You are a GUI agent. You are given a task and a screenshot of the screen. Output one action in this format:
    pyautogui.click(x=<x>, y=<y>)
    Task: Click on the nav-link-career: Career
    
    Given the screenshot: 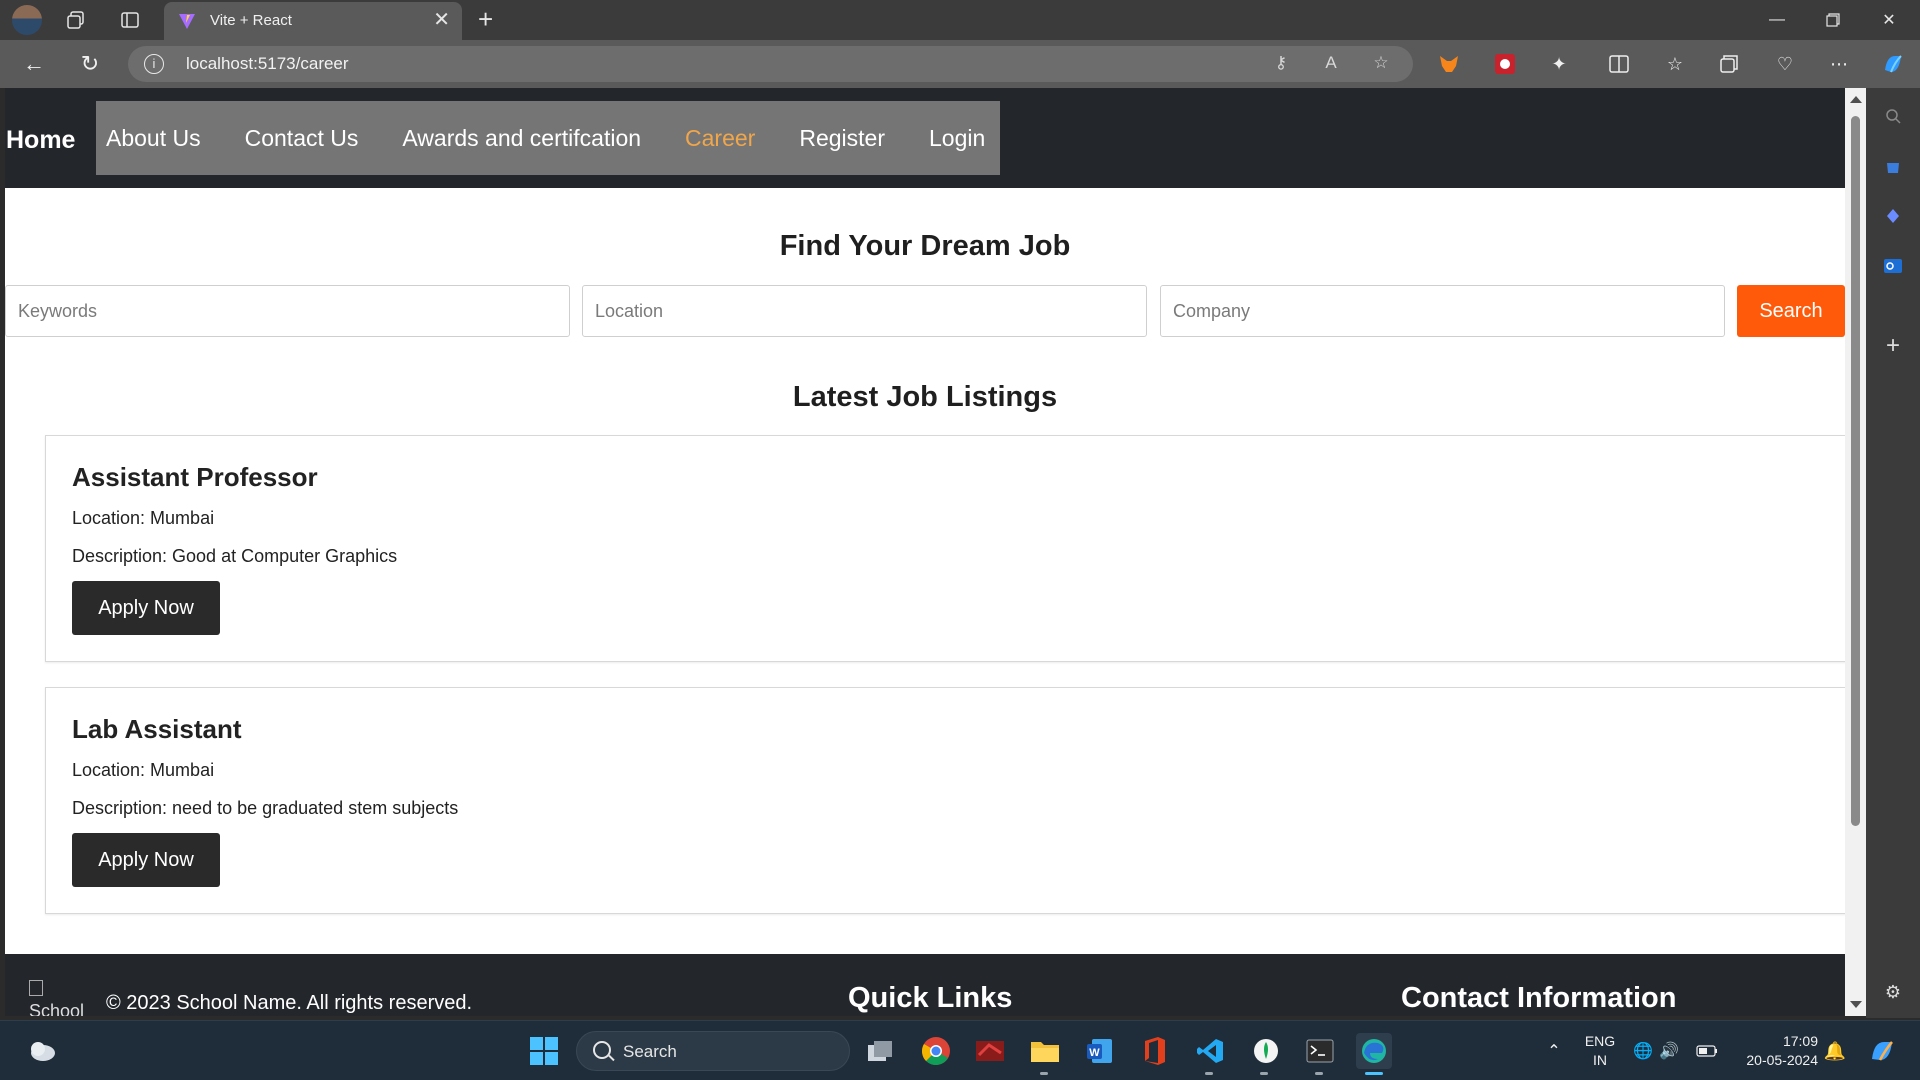 What is the action you would take?
    pyautogui.click(x=720, y=138)
    